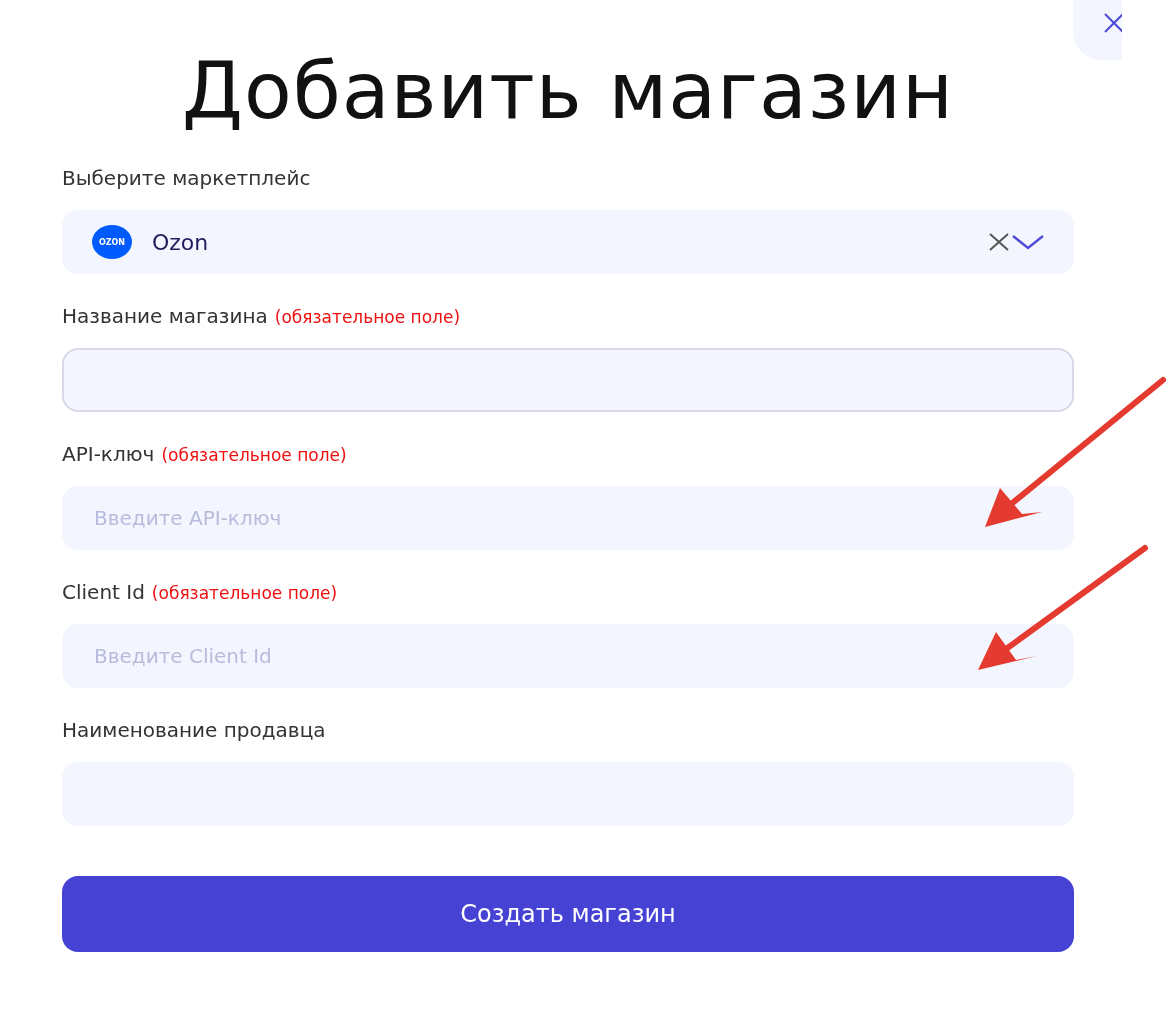  Describe the element at coordinates (194, 730) in the screenshot. I see `field-label: Наименование продавца` at that location.